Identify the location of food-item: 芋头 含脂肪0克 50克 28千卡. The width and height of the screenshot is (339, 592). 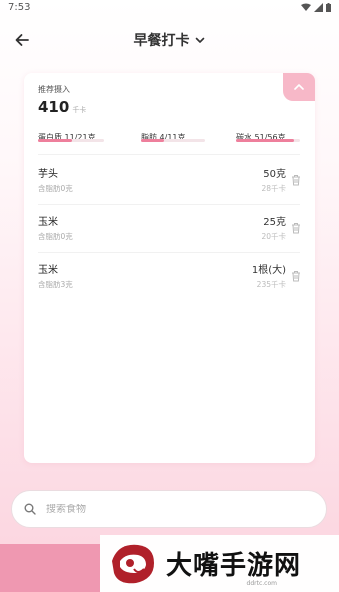
(170, 185).